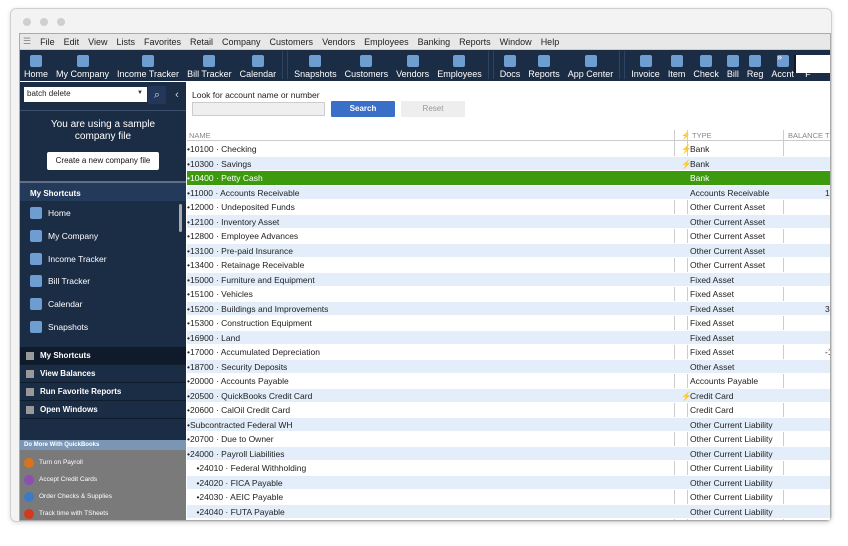 This screenshot has height=546, width=848. Describe the element at coordinates (103, 445) in the screenshot. I see `do-more-header: Do More With QuickBooks` at that location.